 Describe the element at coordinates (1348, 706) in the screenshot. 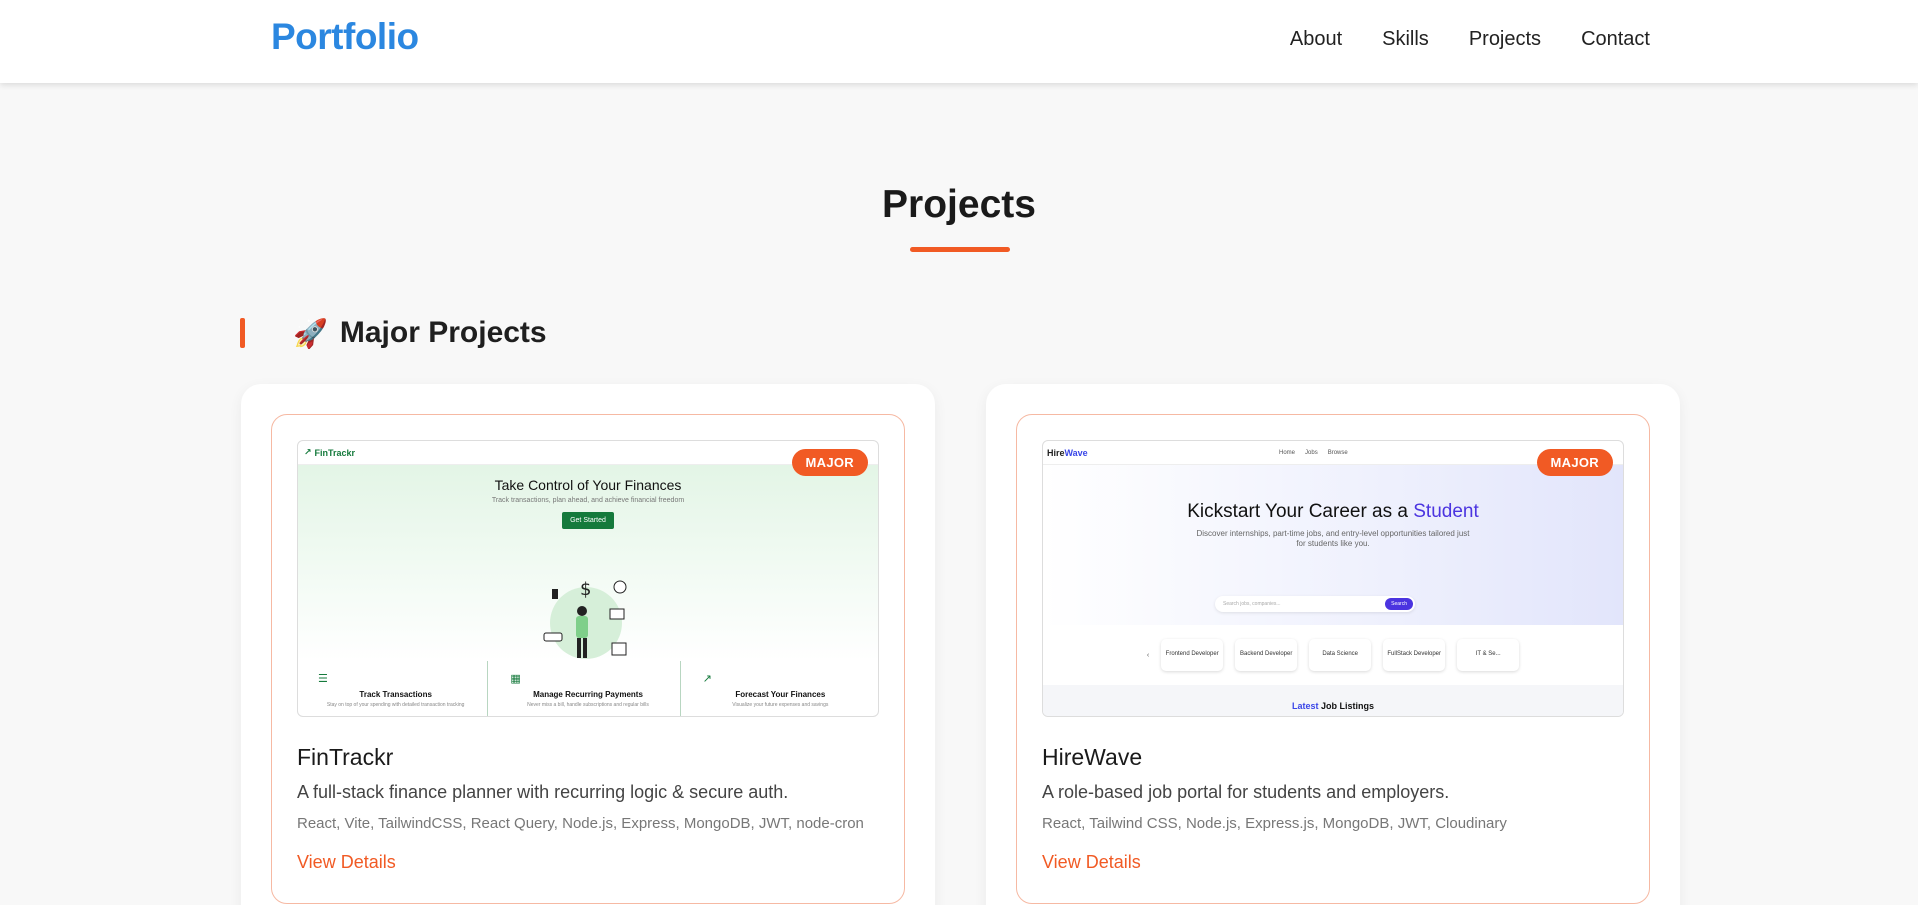

I see `screenshot-latest-rest: Job Listings` at that location.